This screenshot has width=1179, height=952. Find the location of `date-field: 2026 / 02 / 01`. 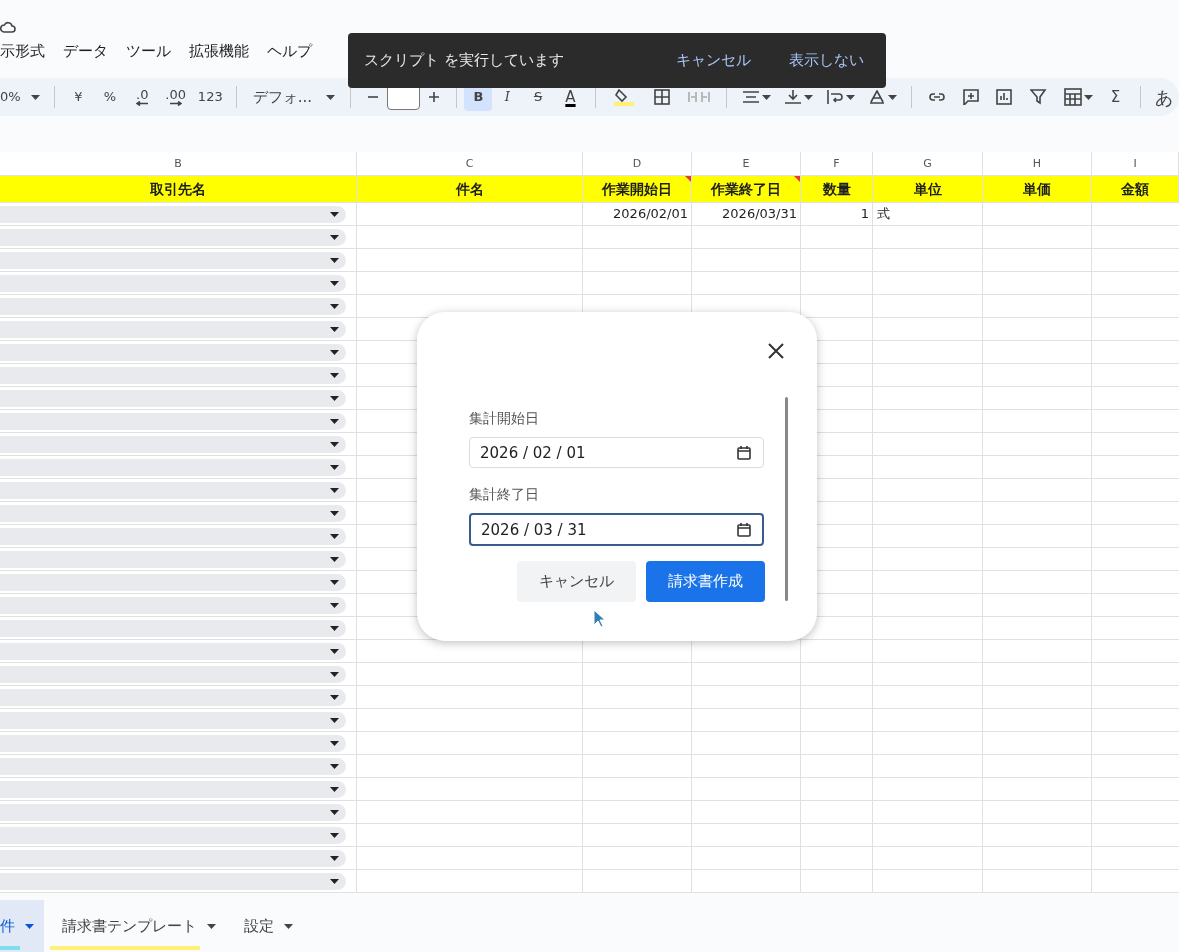

date-field: 2026 / 02 / 01 is located at coordinates (616, 452).